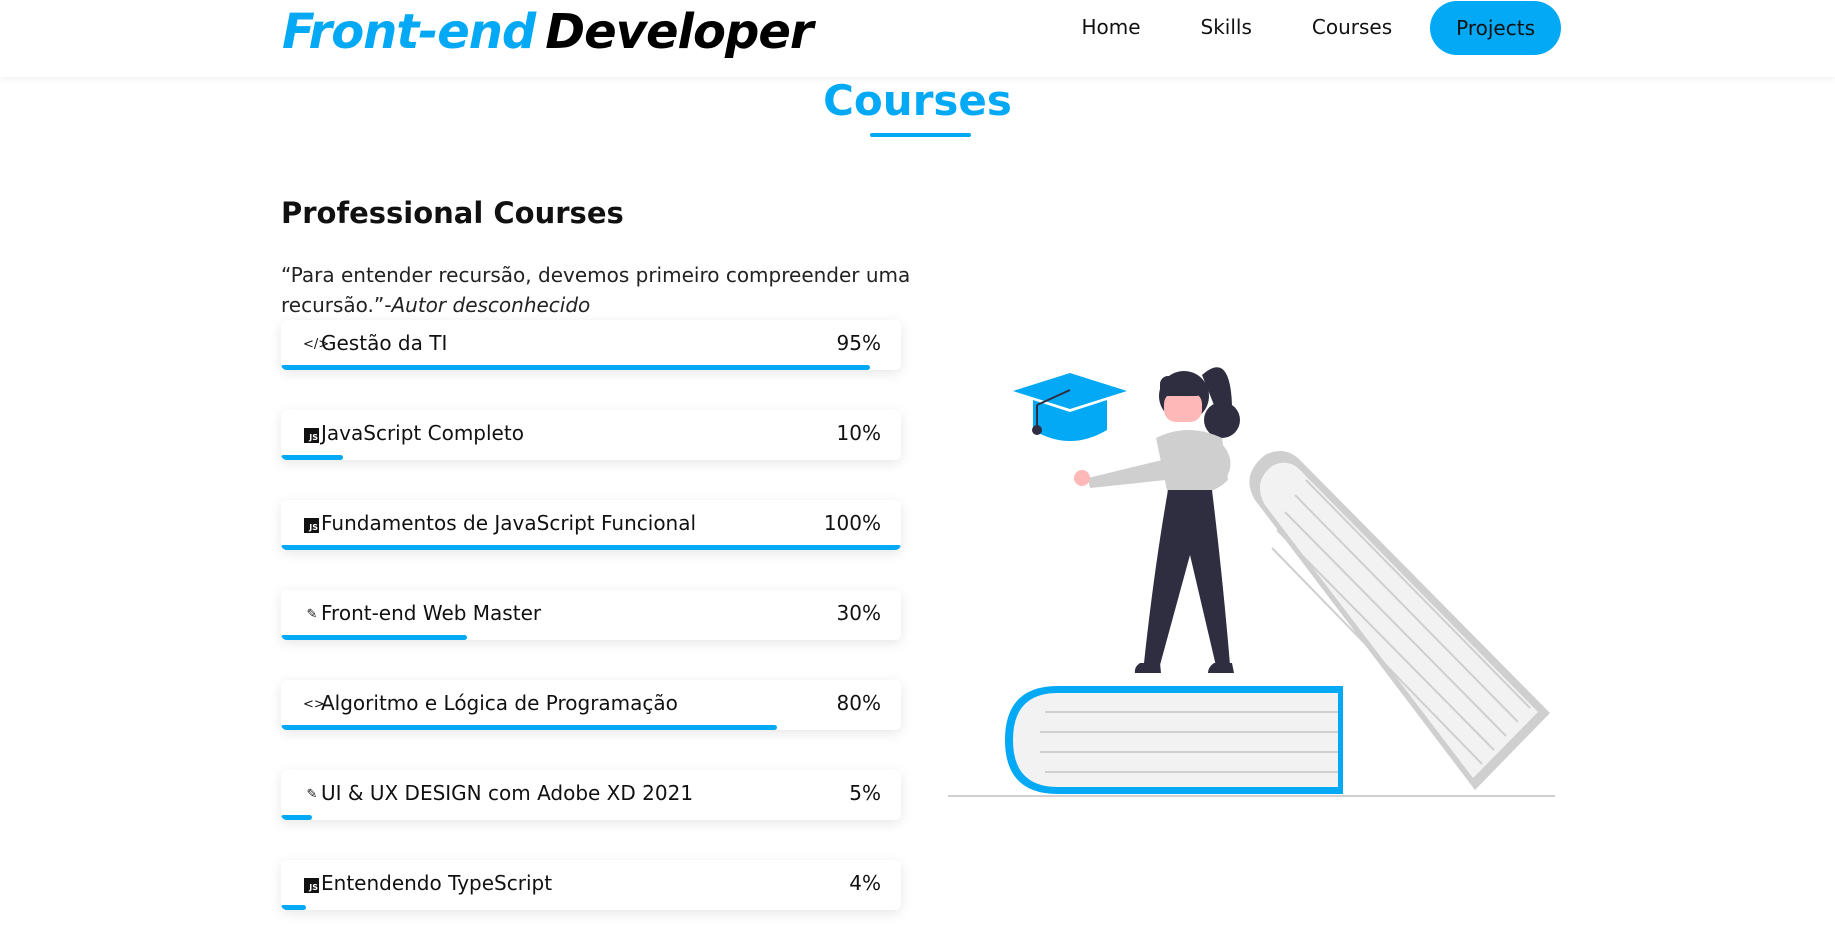 The height and width of the screenshot is (929, 1835). I want to click on site-logo: Front-end Developer, so click(548, 32).